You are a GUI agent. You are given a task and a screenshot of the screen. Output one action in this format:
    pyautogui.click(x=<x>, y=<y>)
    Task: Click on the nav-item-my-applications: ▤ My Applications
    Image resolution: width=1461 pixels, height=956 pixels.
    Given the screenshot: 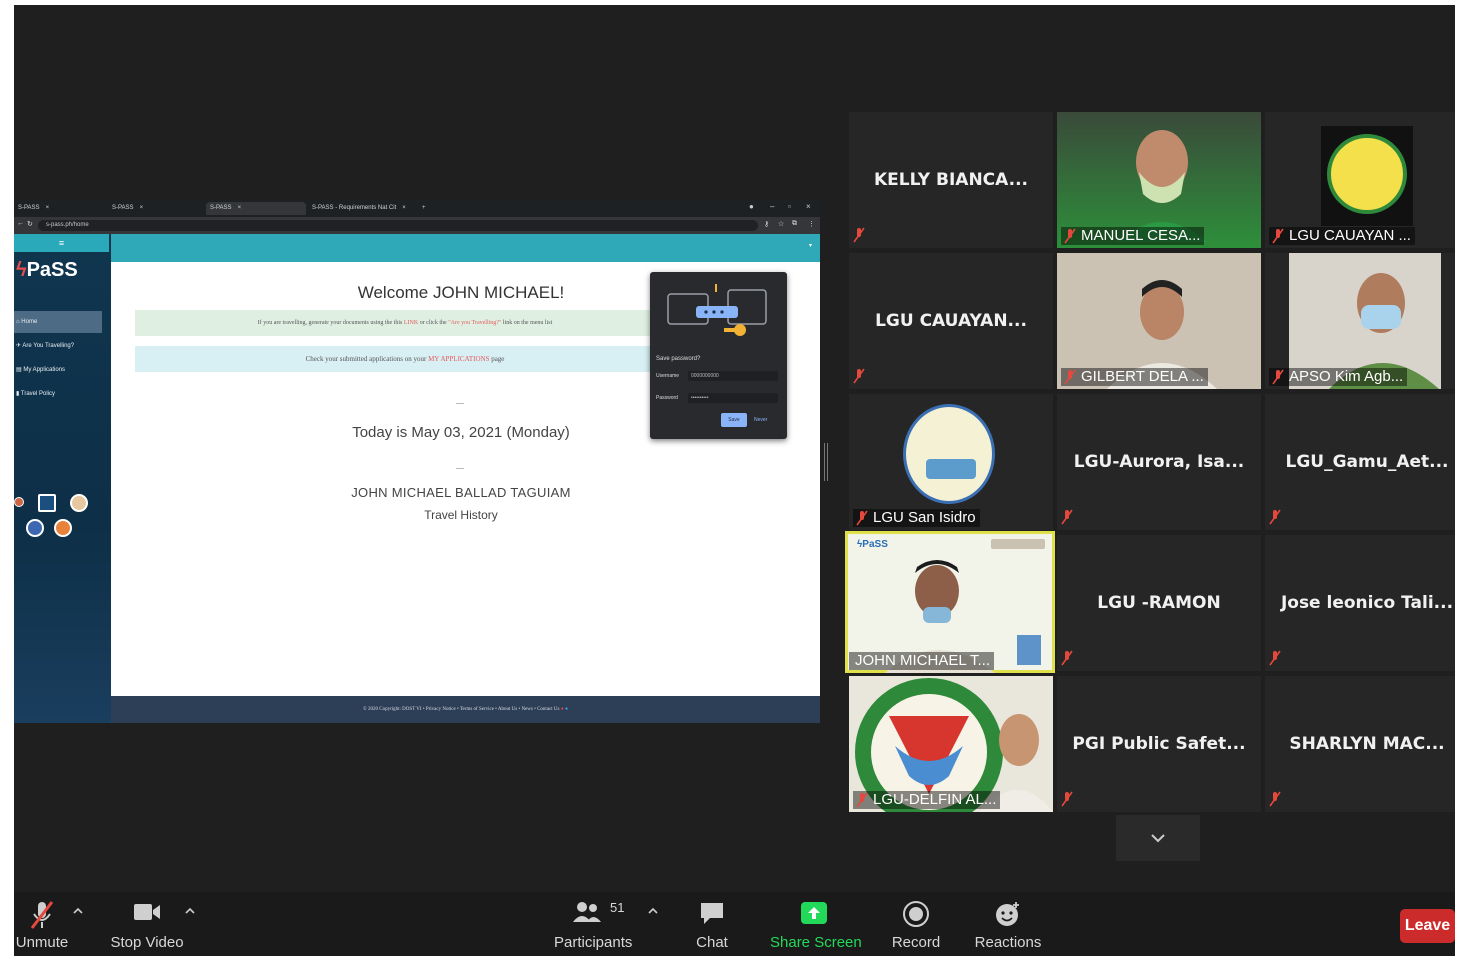 What is the action you would take?
    pyautogui.click(x=58, y=370)
    